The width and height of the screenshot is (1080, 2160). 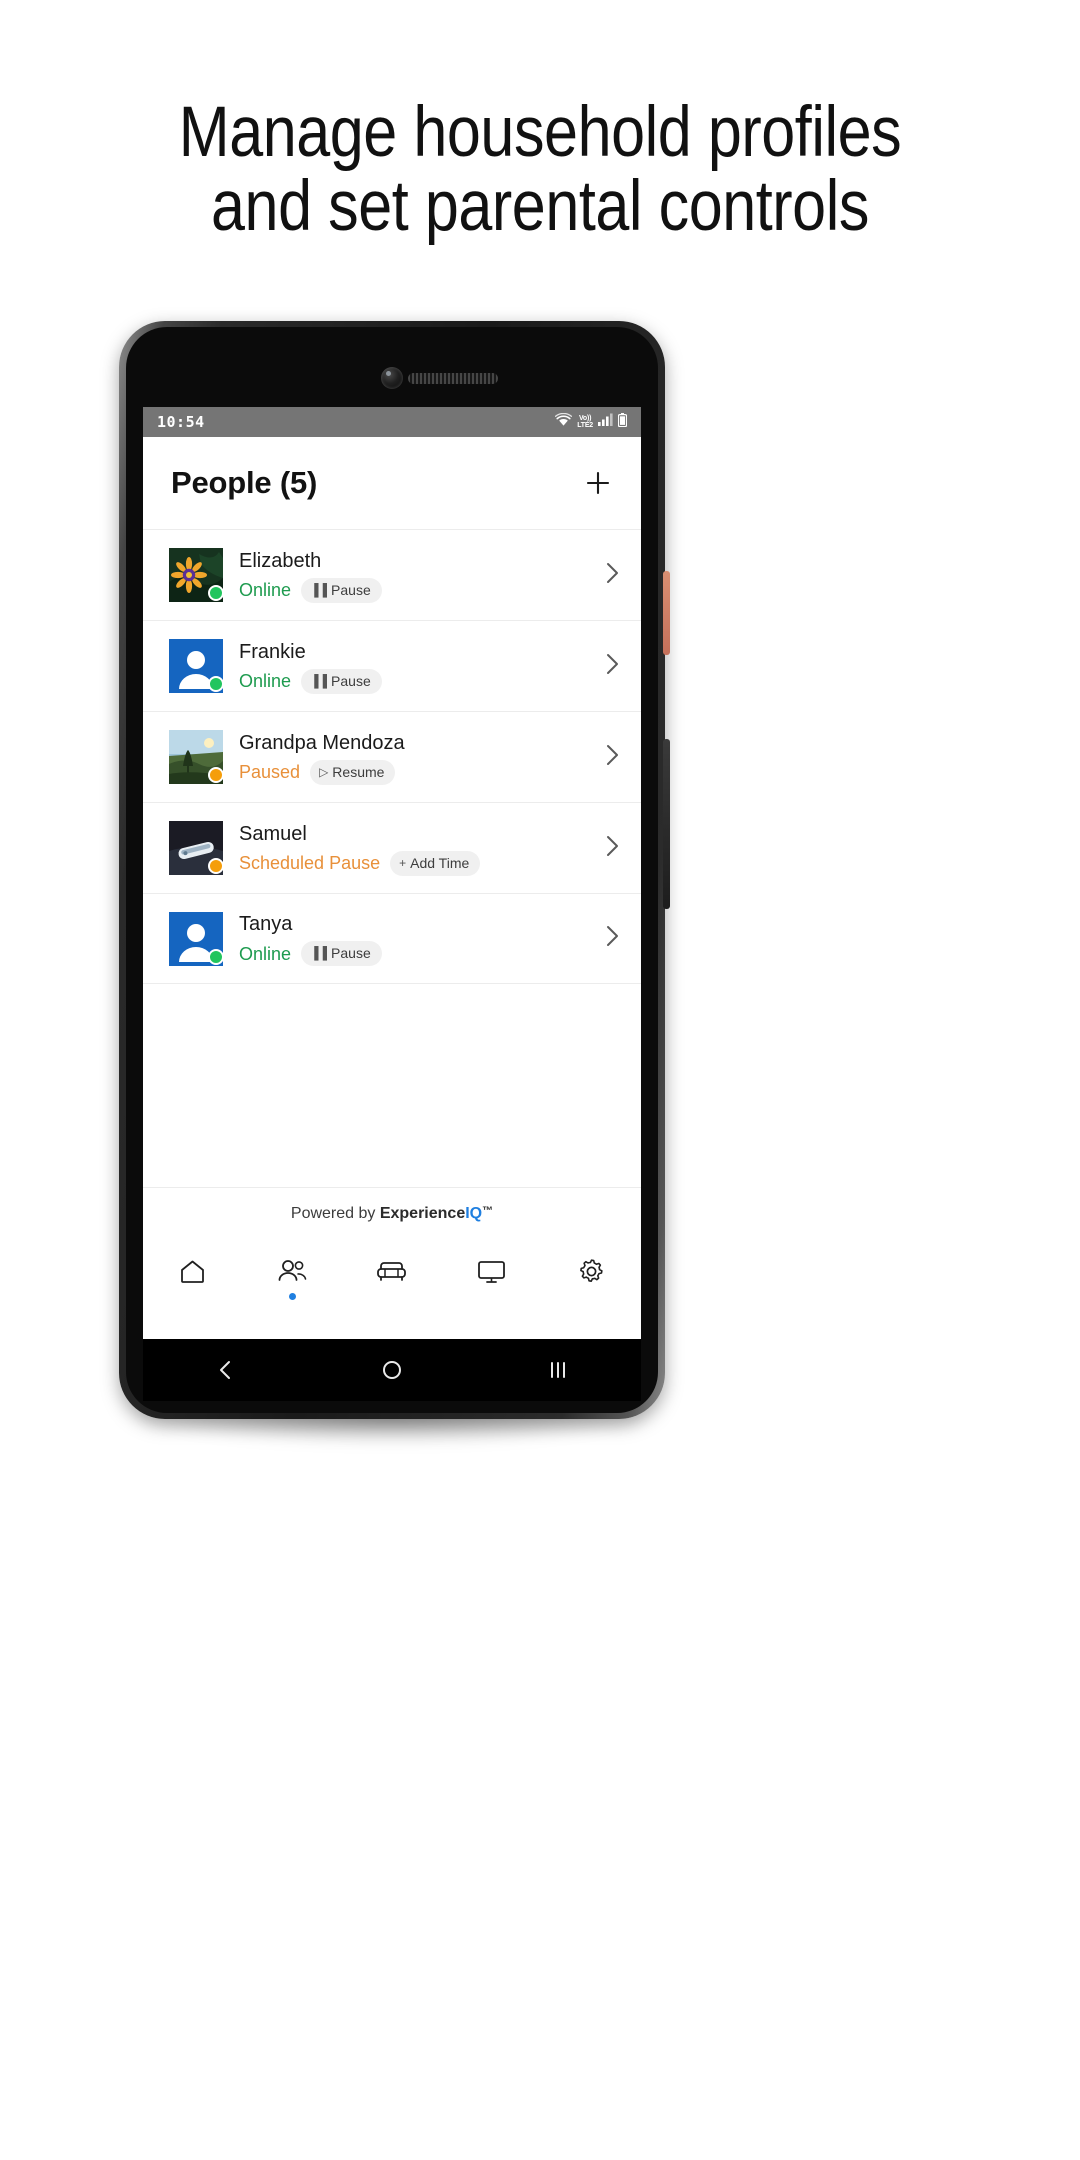 I want to click on tab-network, so click(x=492, y=1278).